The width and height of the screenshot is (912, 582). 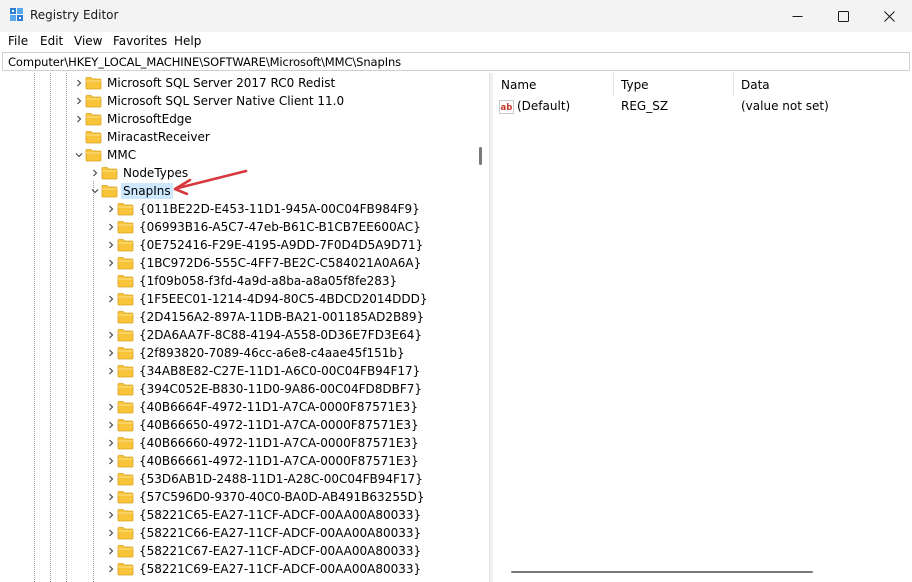 I want to click on tree-node: {34AB8E82-C27E-11D1-A6C0-00C04FB94F17}, so click(x=236, y=371).